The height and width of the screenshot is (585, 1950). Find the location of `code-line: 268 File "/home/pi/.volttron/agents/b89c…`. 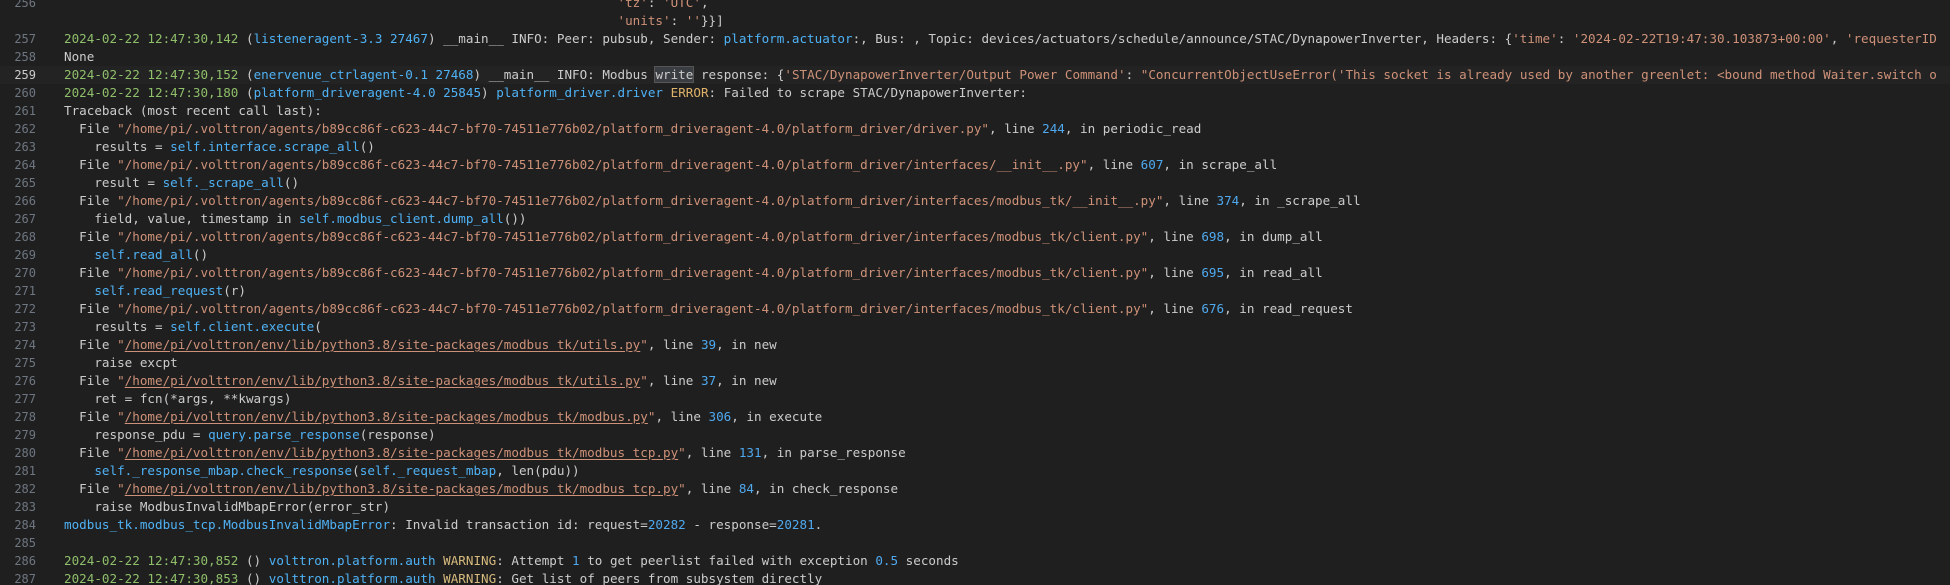

code-line: 268 File "/home/pi/.volttron/agents/b89c… is located at coordinates (975, 237).